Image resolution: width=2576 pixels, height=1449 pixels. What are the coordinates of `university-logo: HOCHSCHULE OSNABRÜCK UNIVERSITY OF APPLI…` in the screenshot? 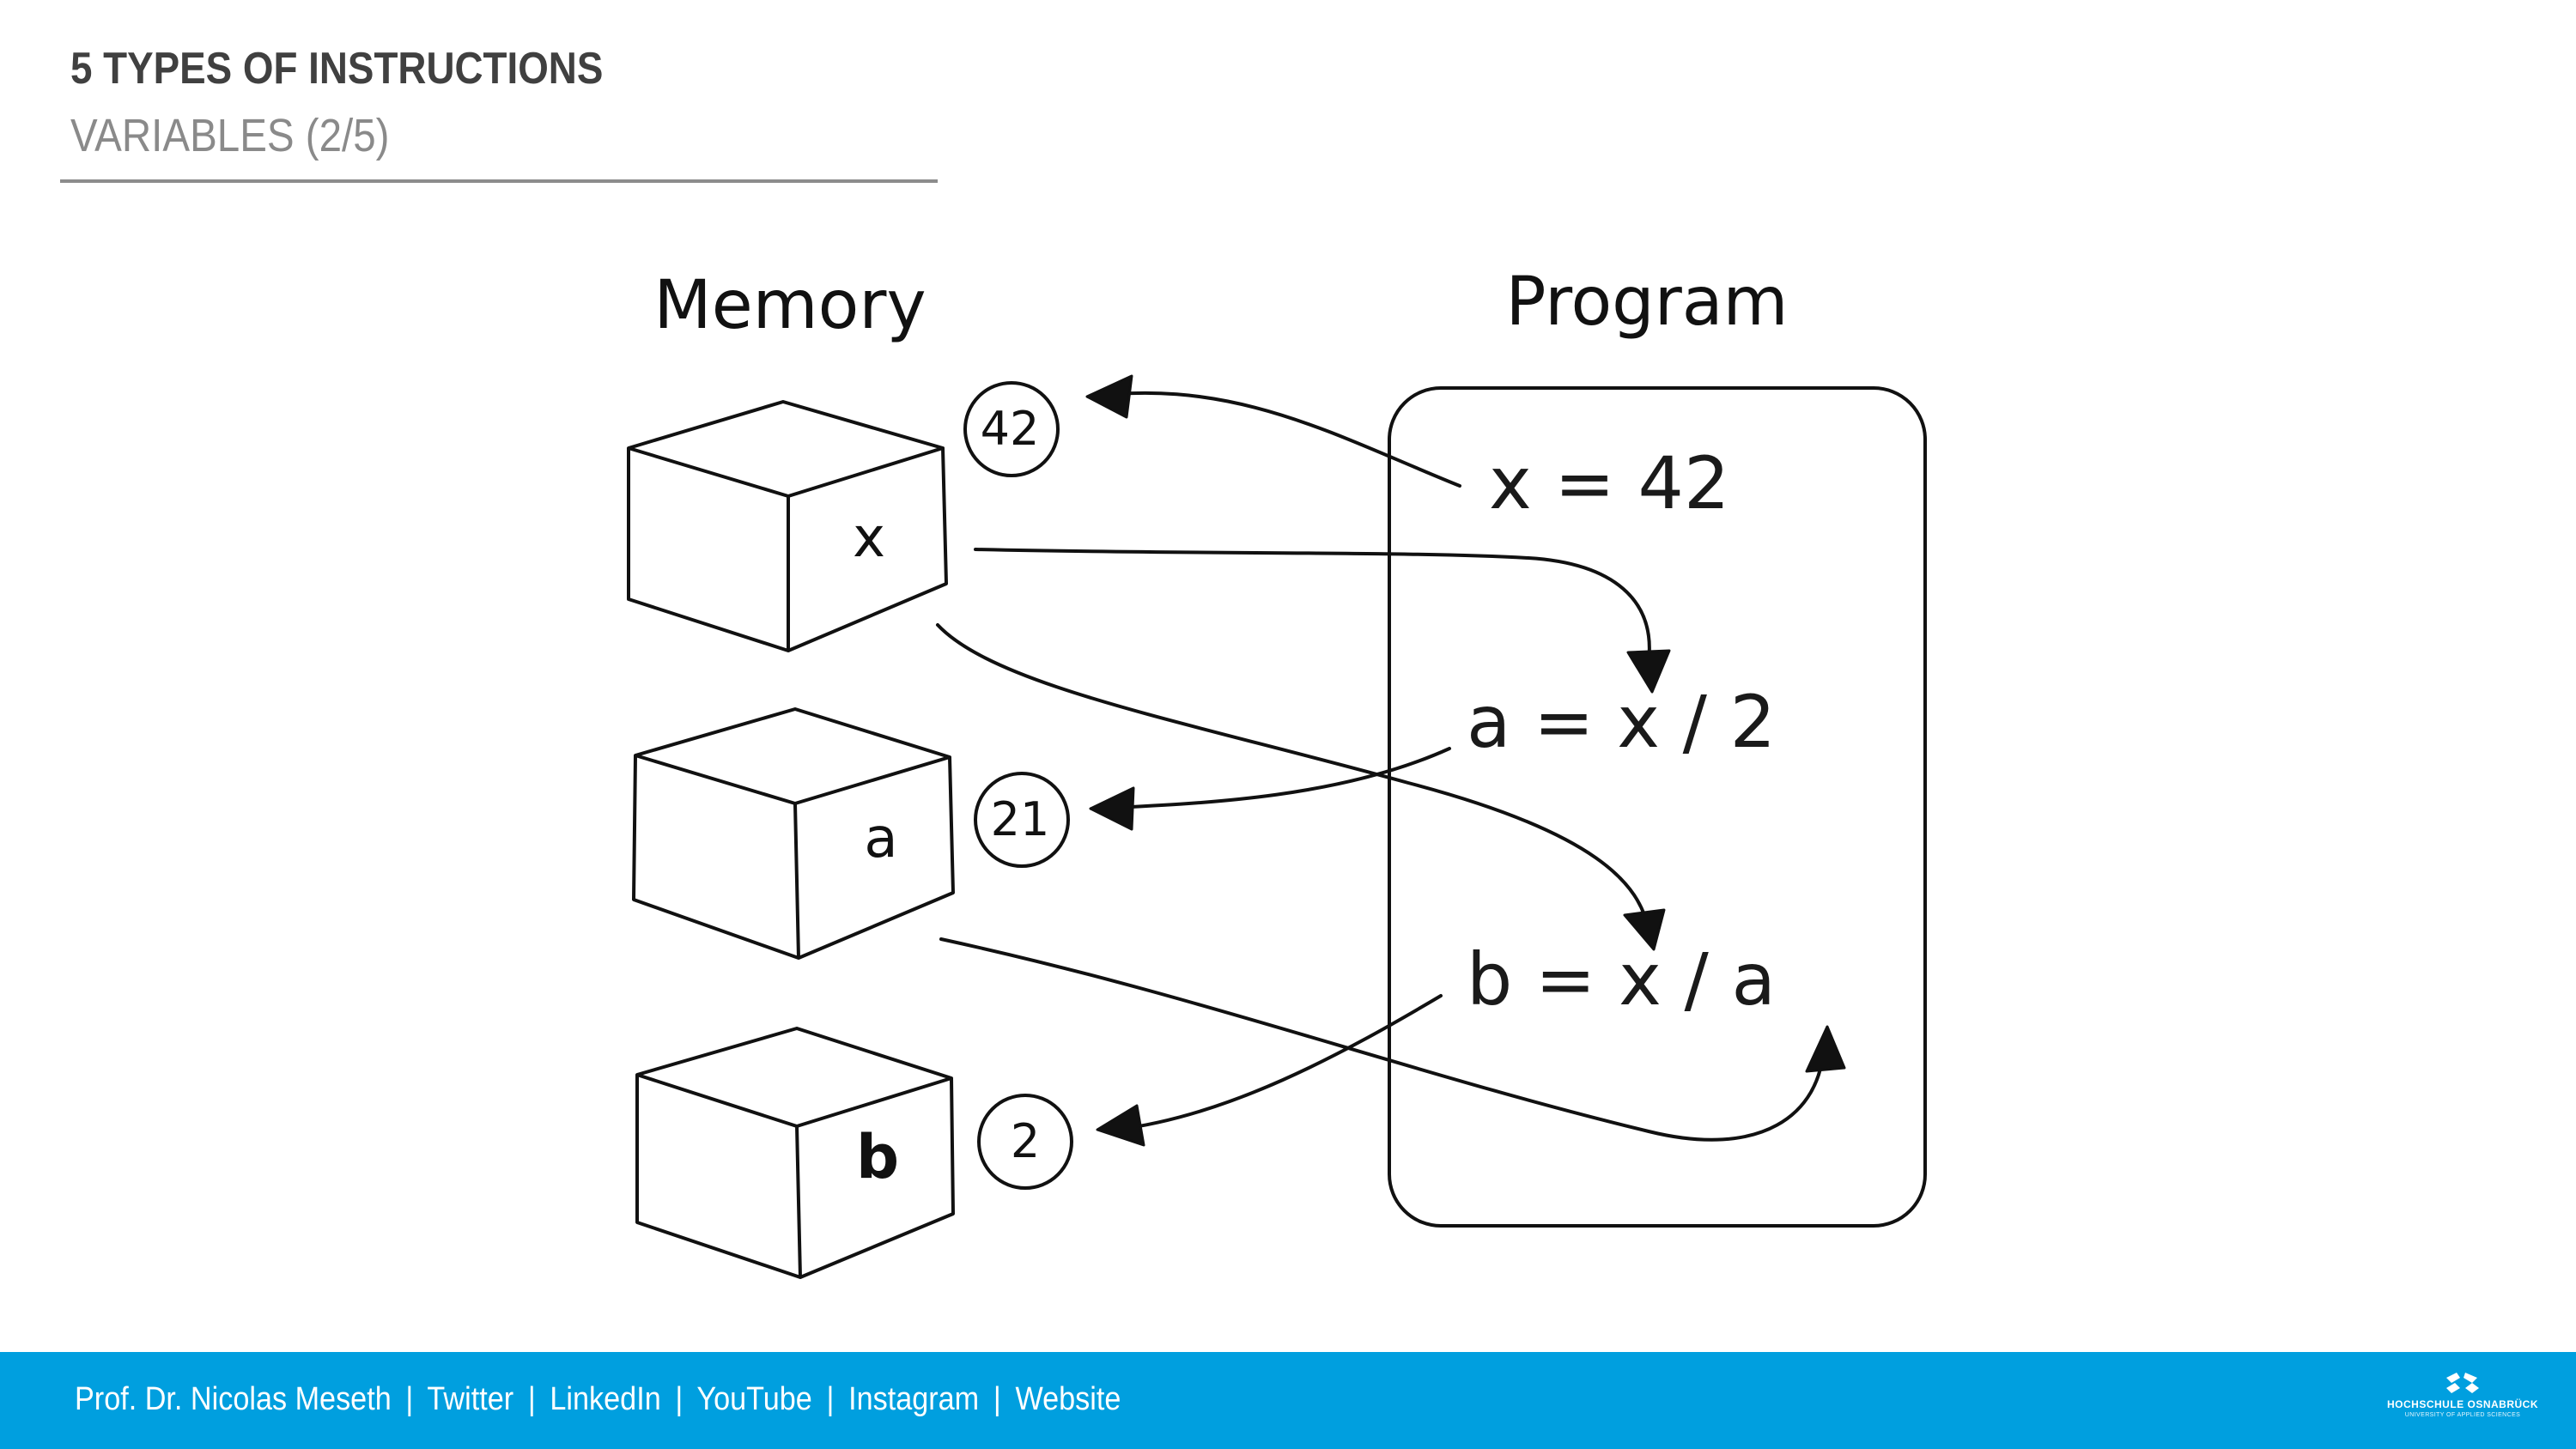 It's located at (2463, 1402).